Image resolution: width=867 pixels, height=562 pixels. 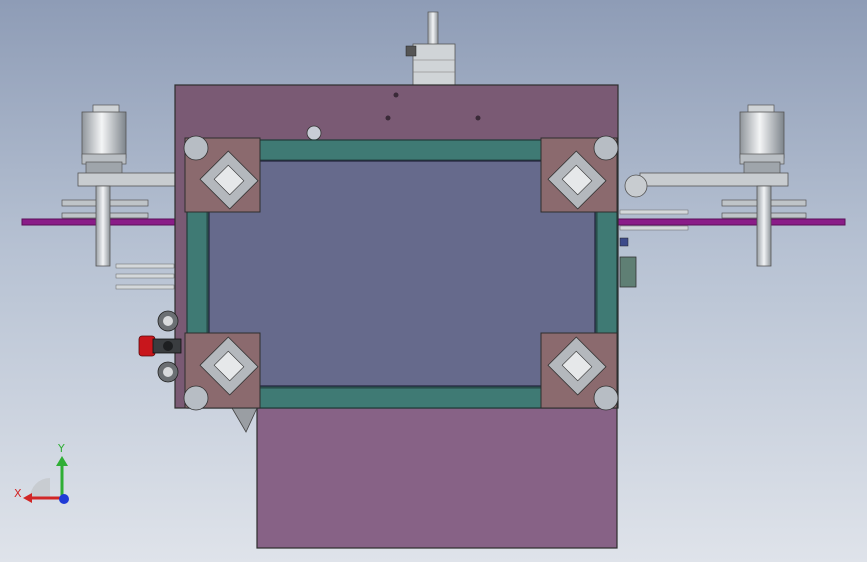 I want to click on right-motor-assembly, so click(x=713, y=196).